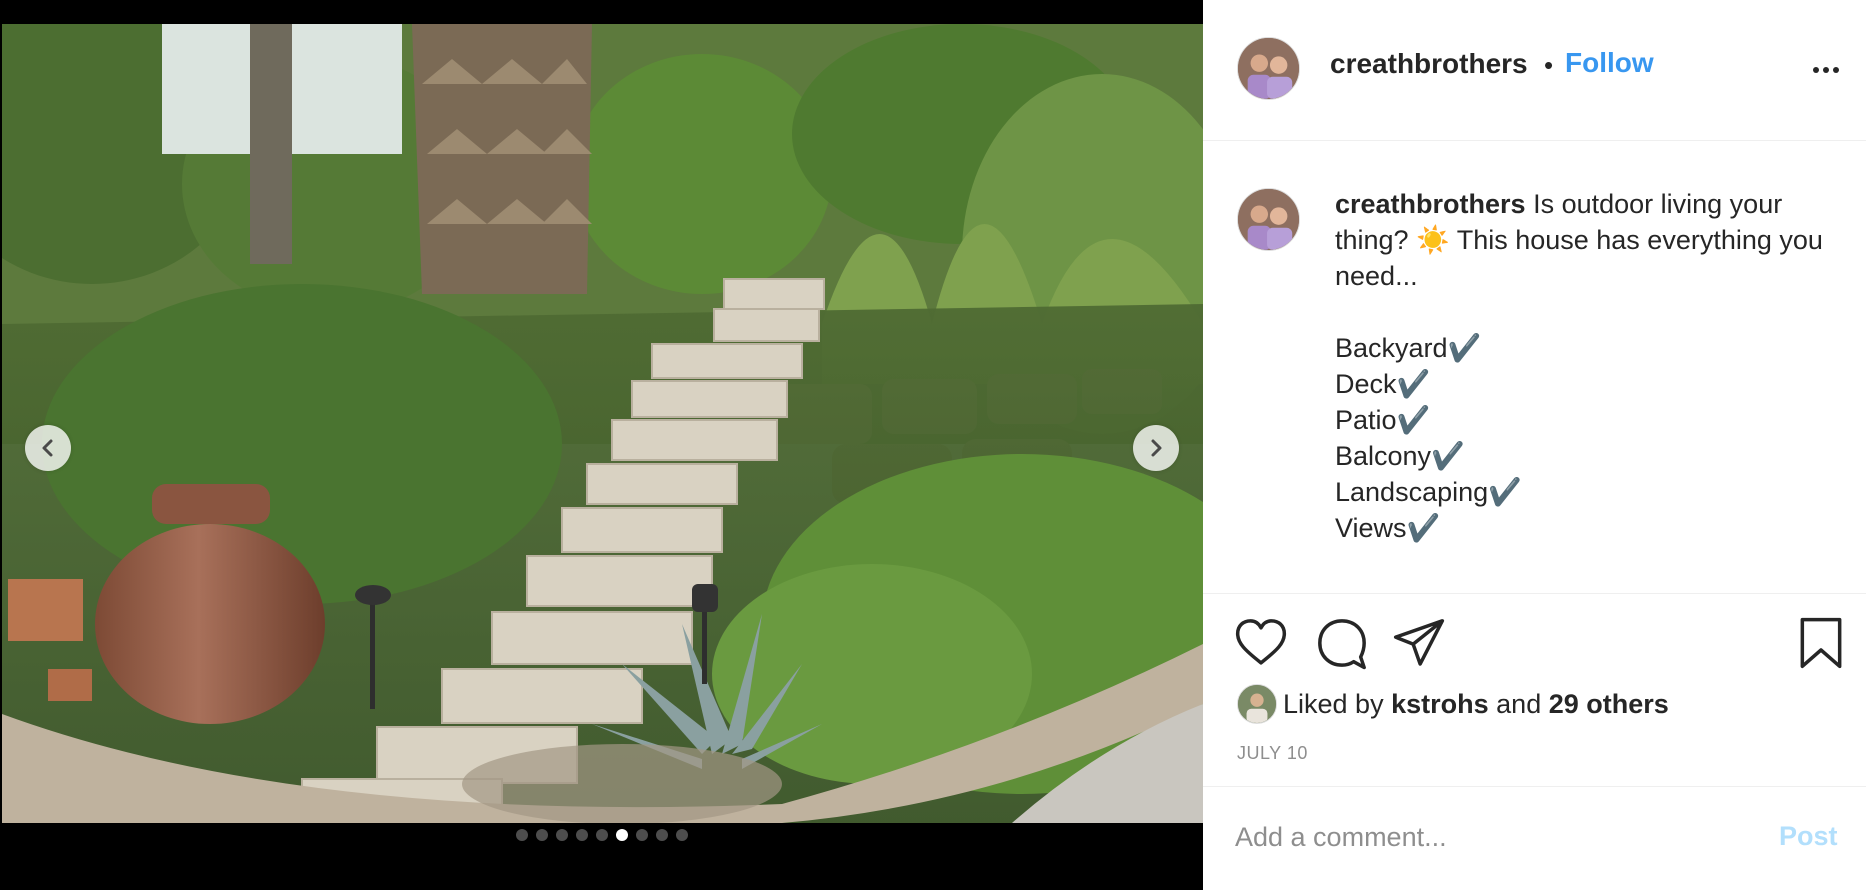 The width and height of the screenshot is (1866, 890). What do you see at coordinates (1429, 64) in the screenshot?
I see `header-username: creathbrothers` at bounding box center [1429, 64].